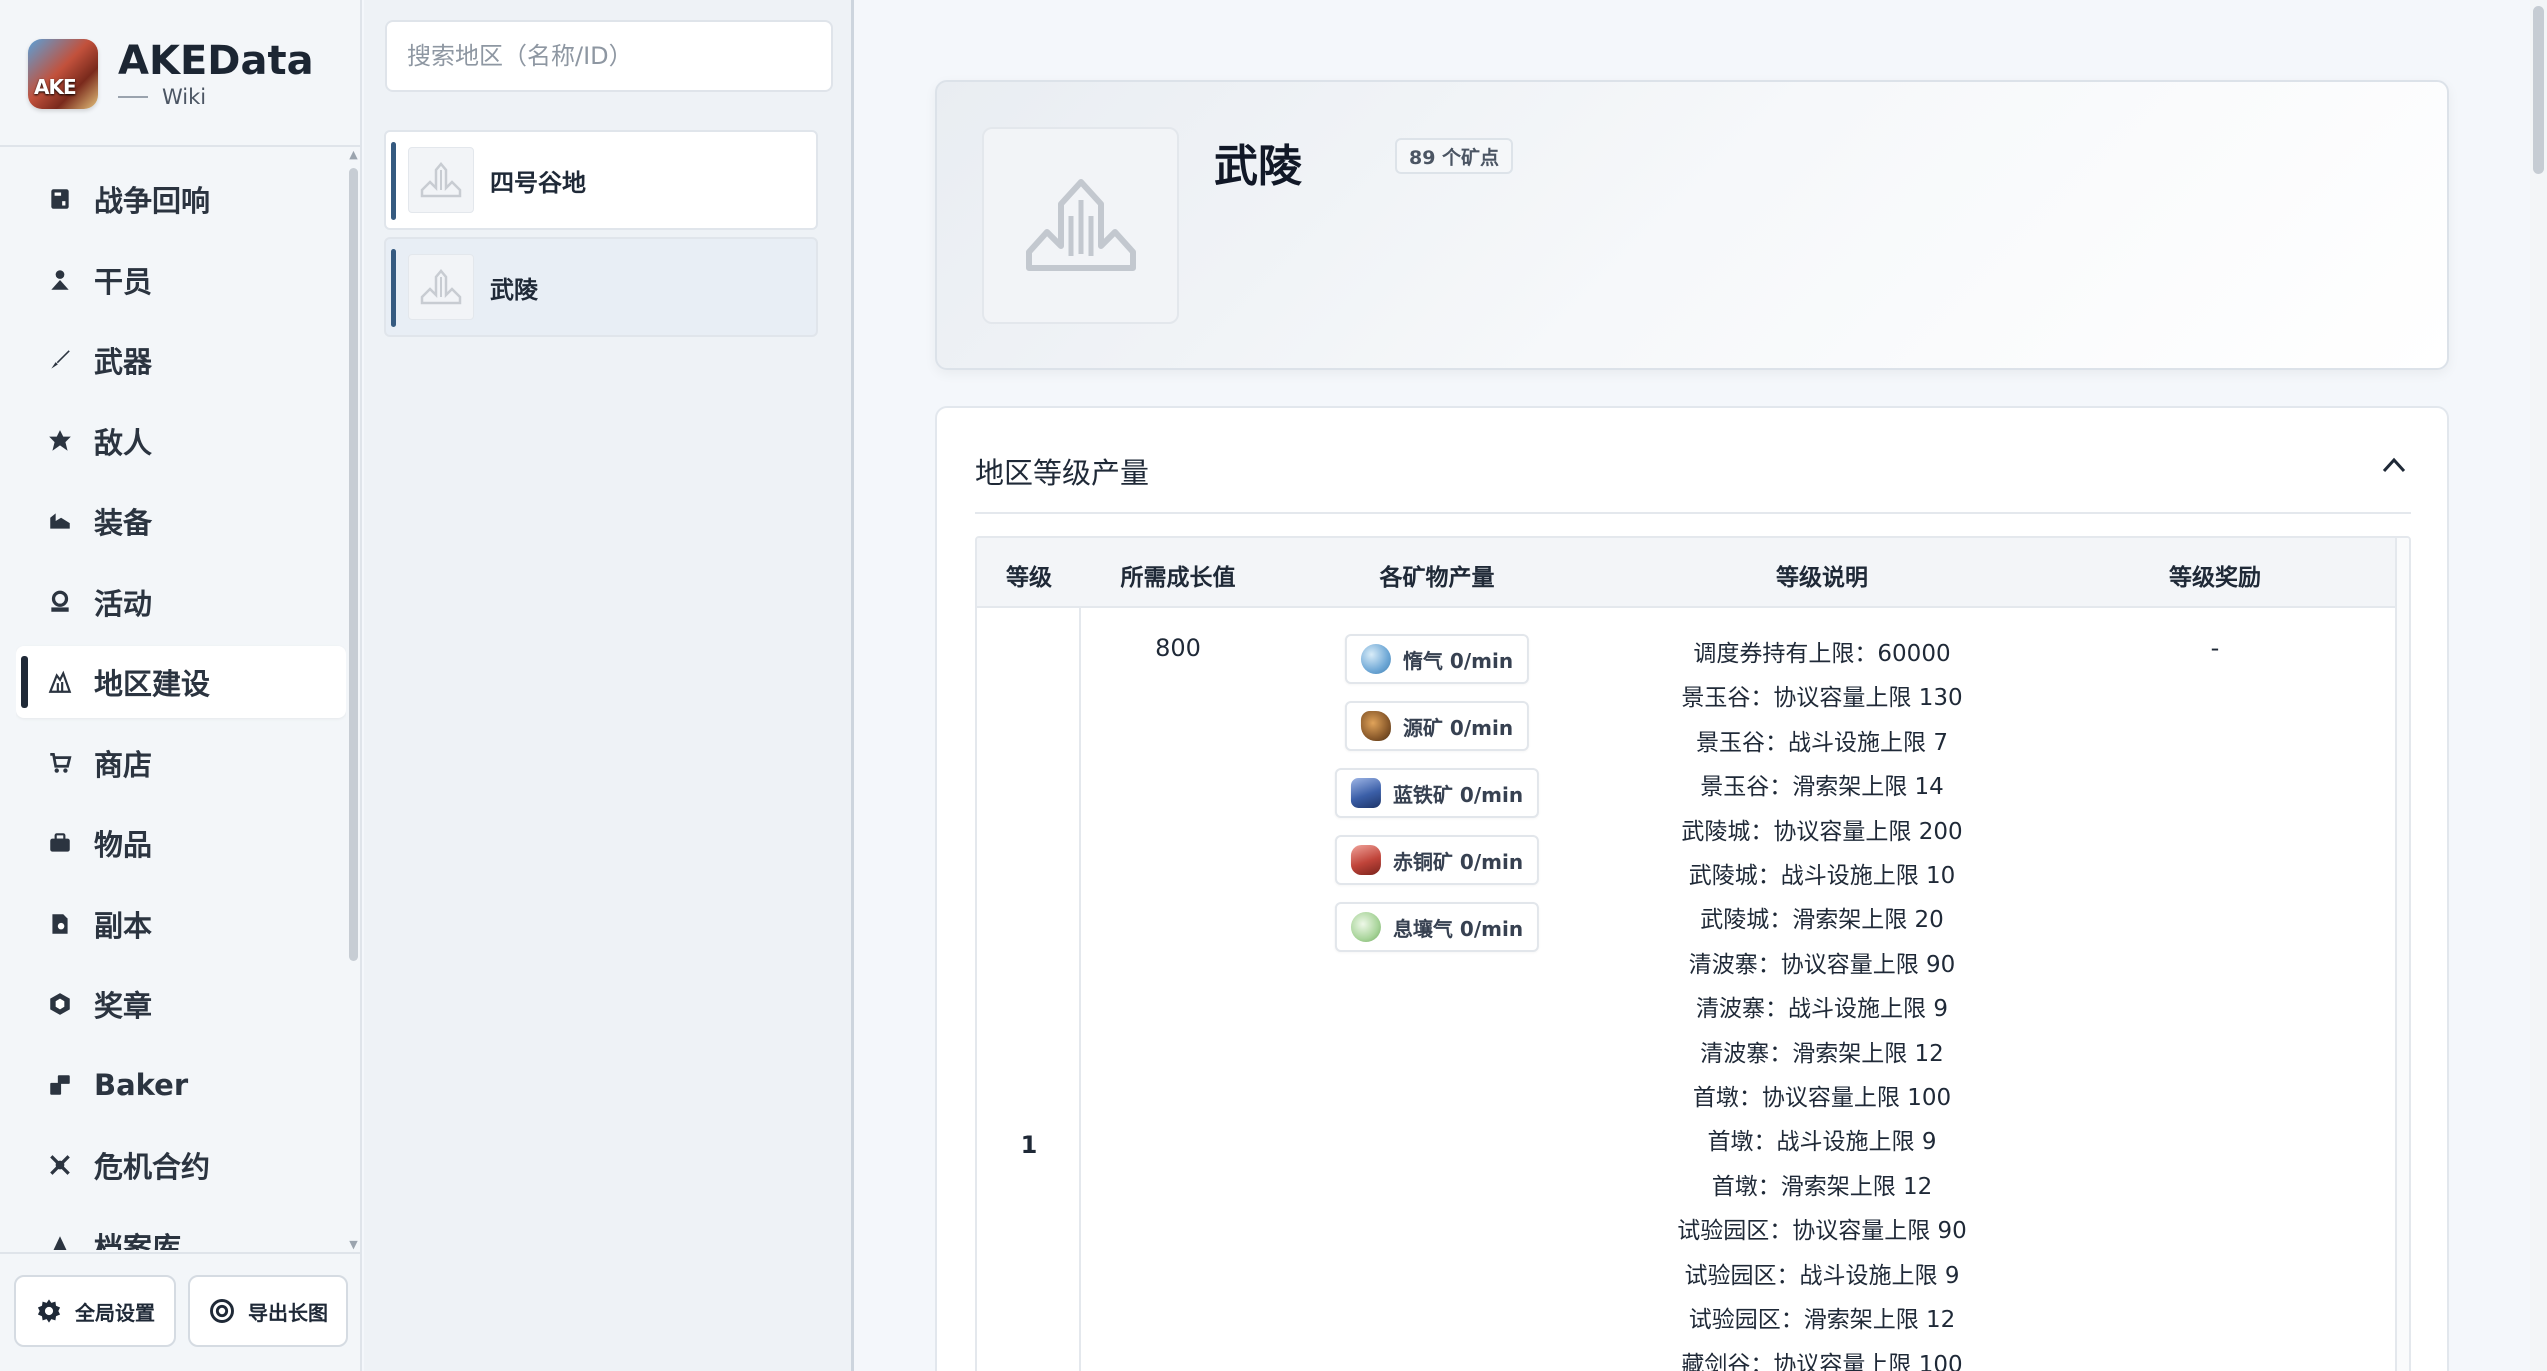  I want to click on mineral-label: 赤铜矿 0/min, so click(1458, 861).